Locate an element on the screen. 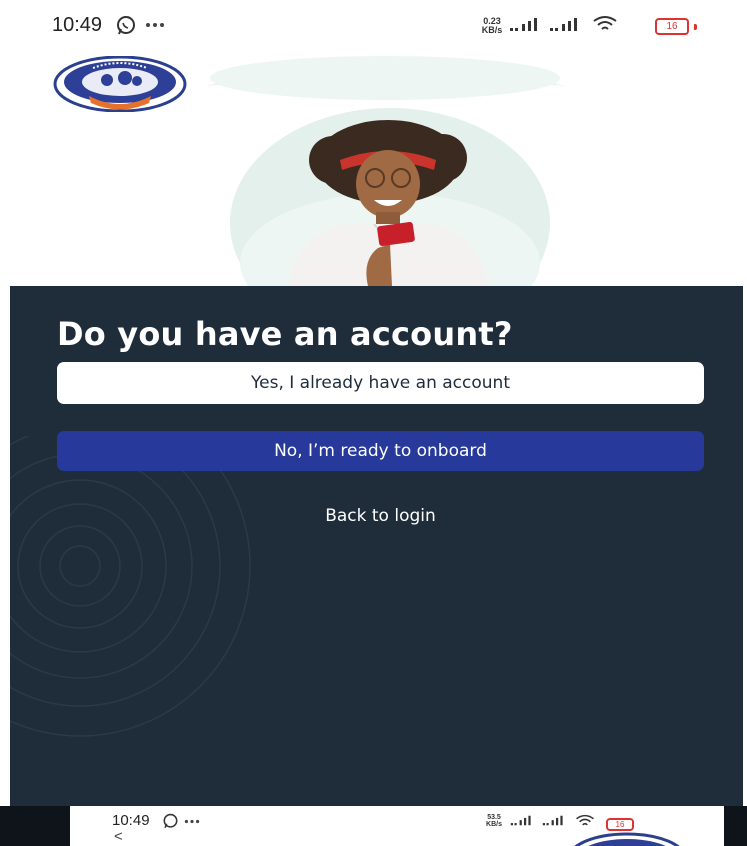 This screenshot has height=846, width=747. decorative-ripples is located at coordinates (130, 586).